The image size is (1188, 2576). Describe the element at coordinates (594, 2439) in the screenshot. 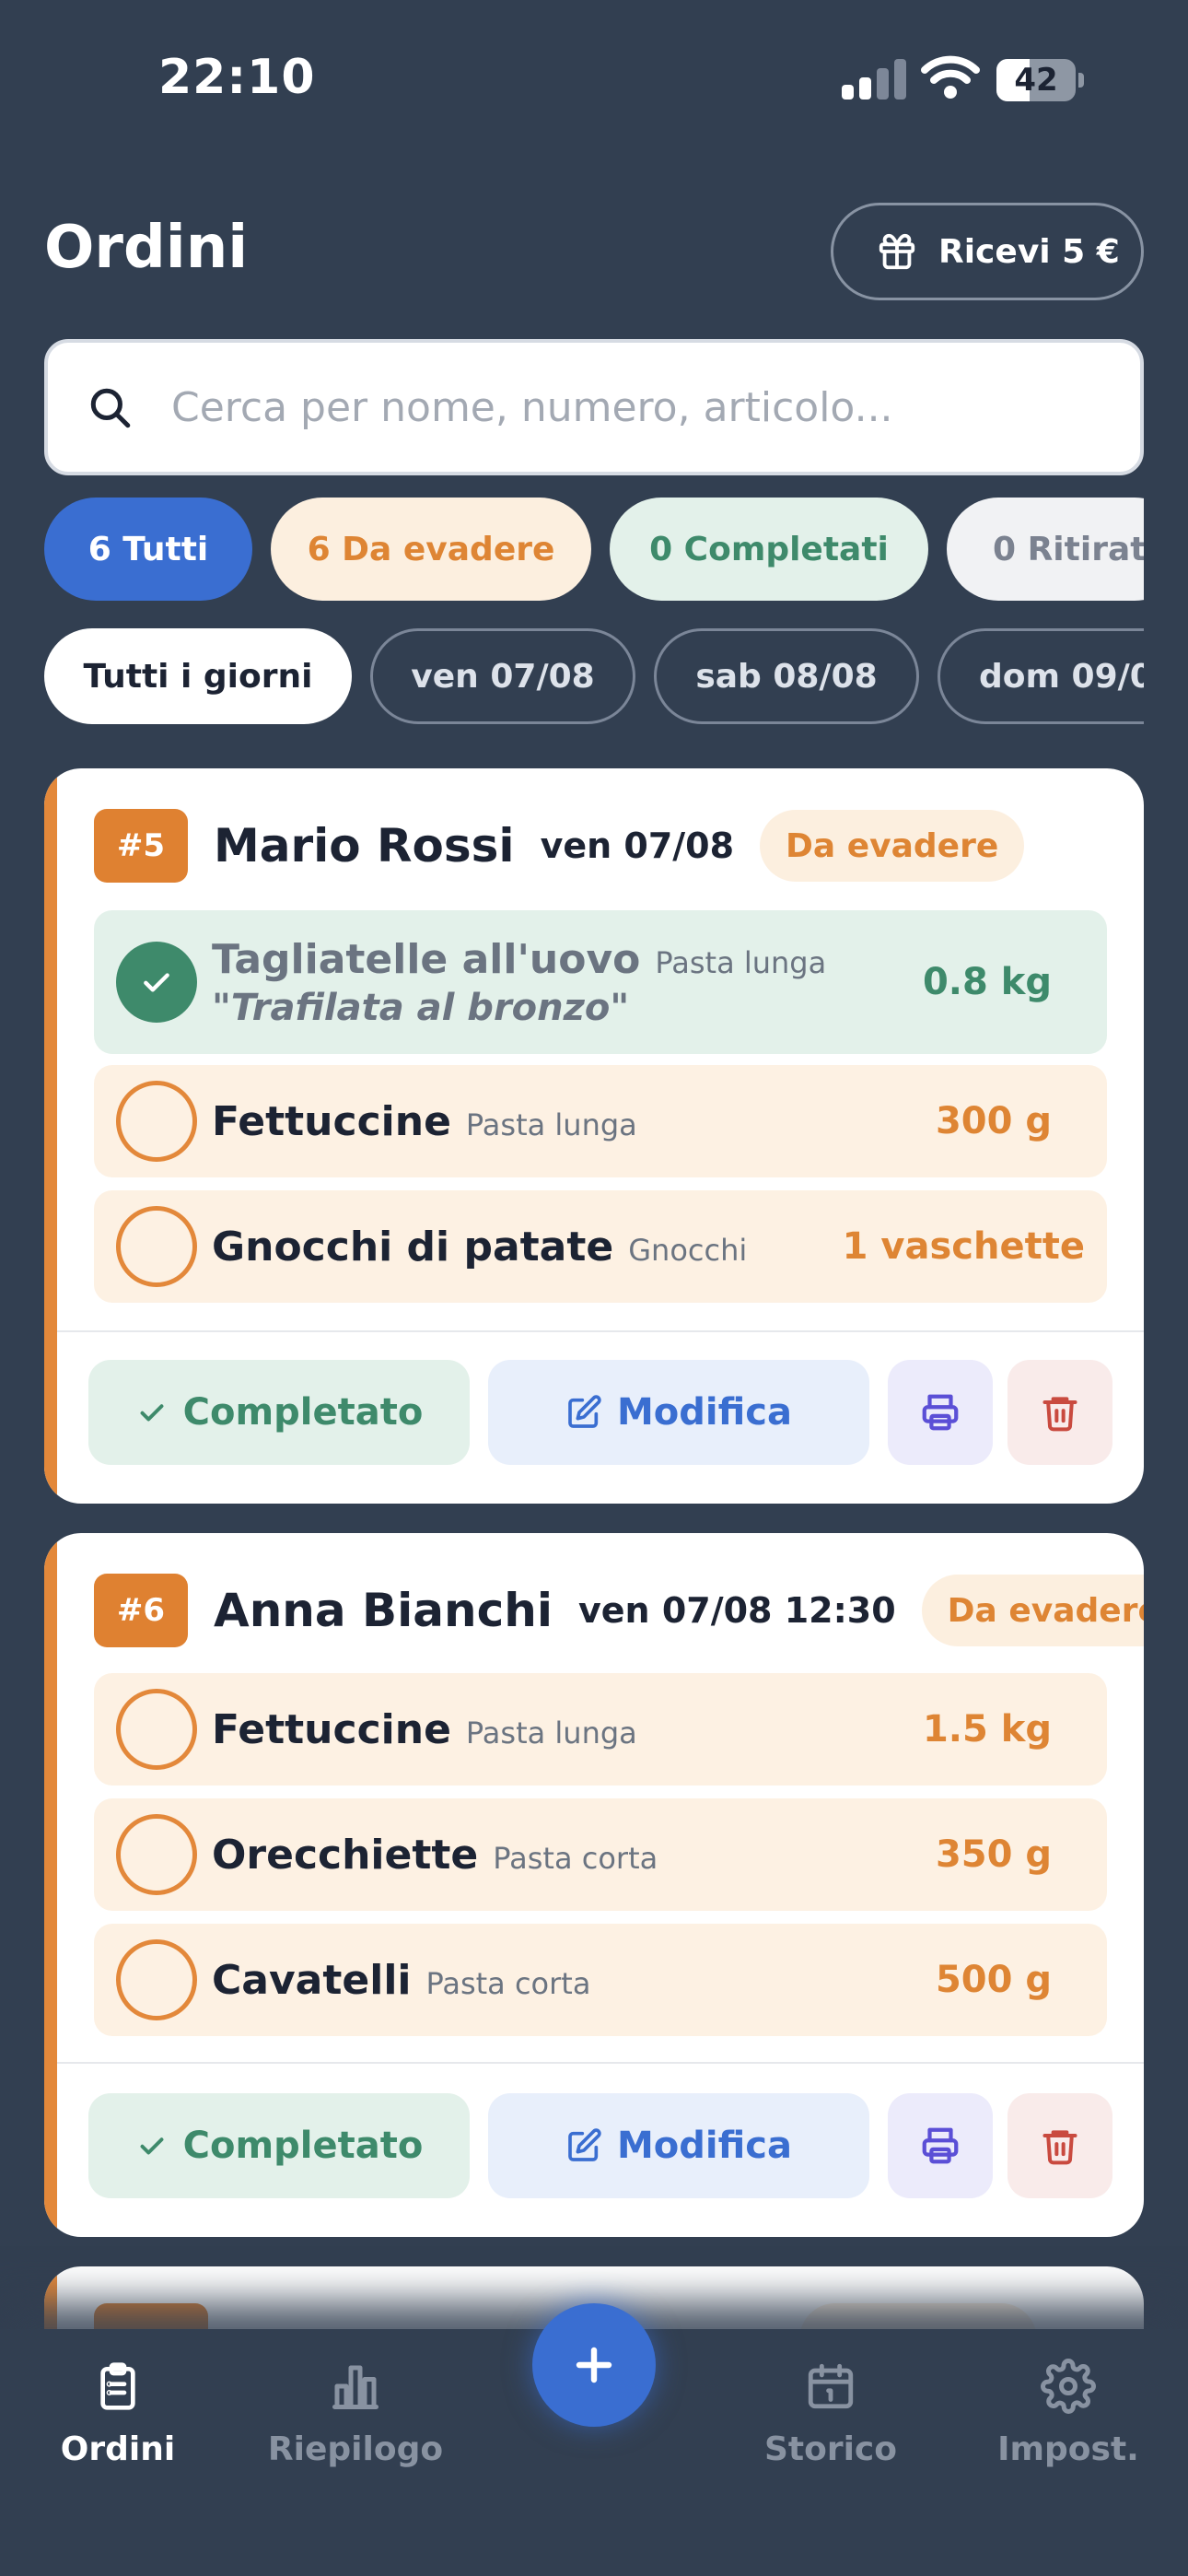

I see `bottom-tab-bar: Ordini Riepilogo Storico Impost.` at that location.